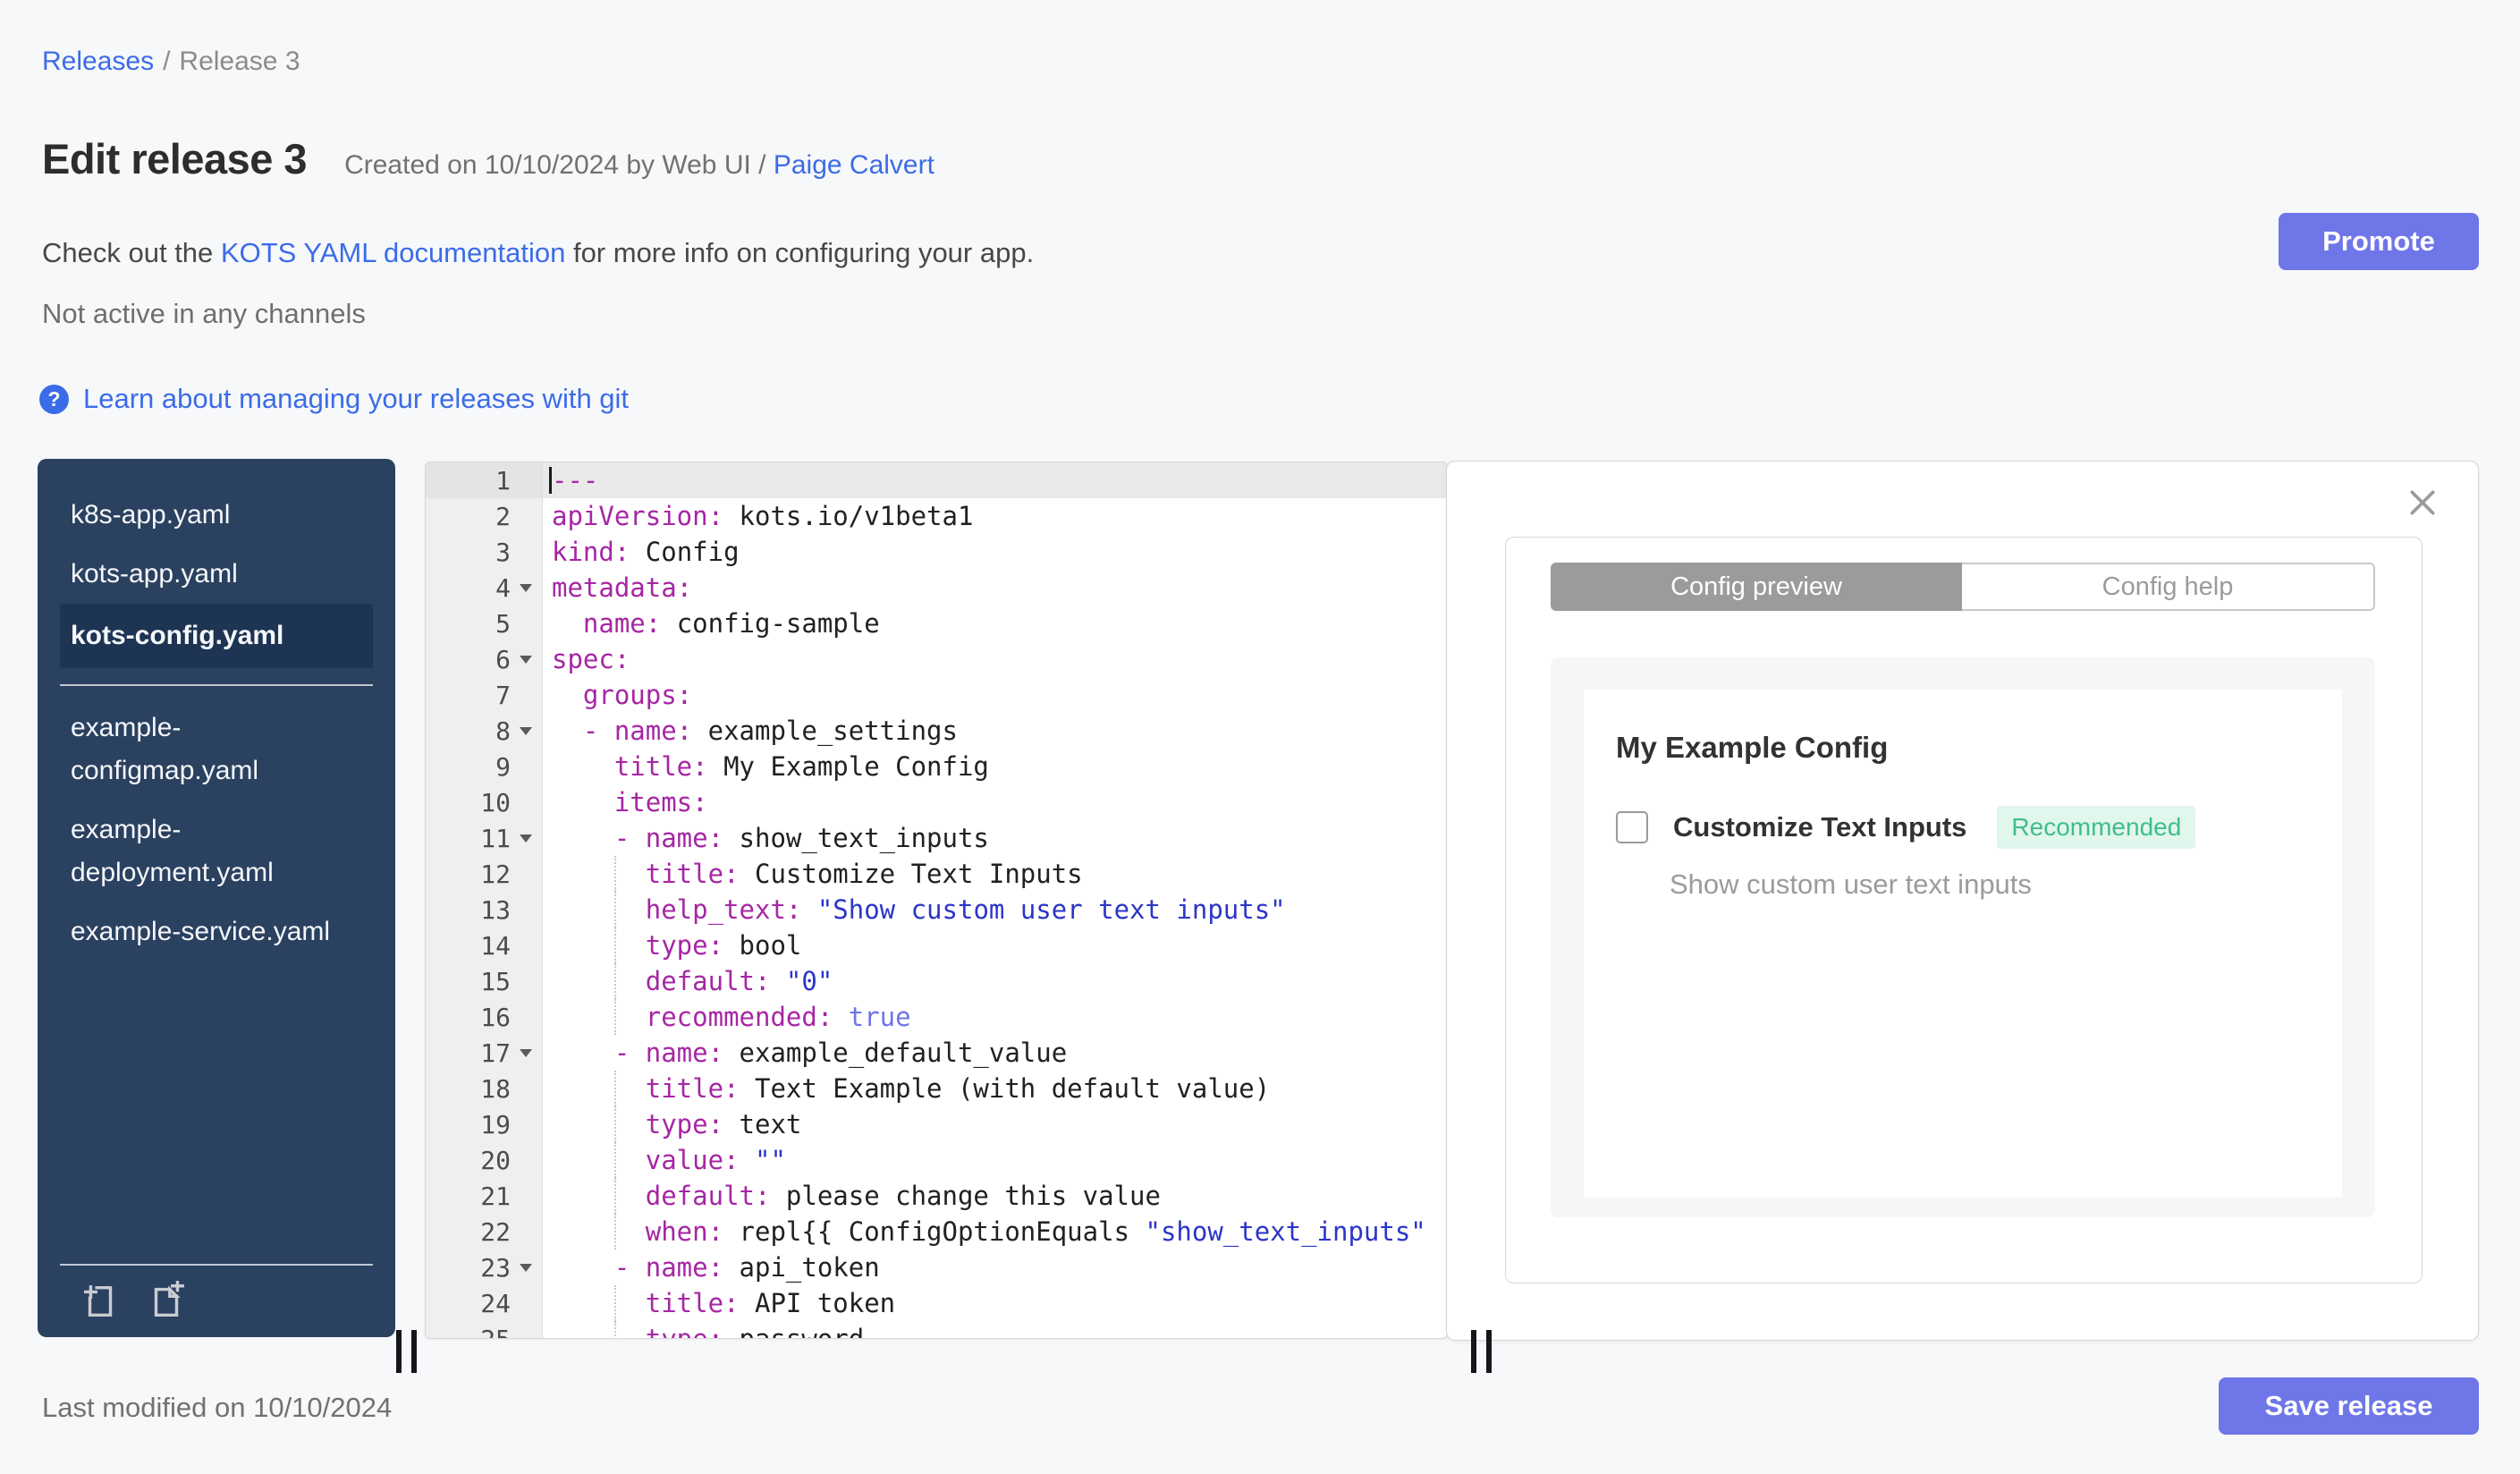 Image resolution: width=2520 pixels, height=1474 pixels. I want to click on gutter-line-5: 5, so click(485, 623).